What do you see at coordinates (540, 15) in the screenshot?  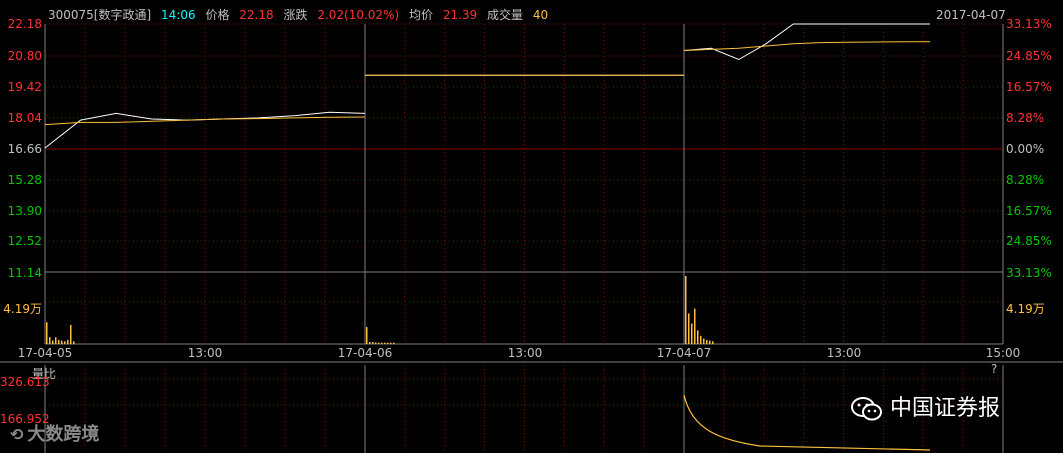 I see `volume-value: 40` at bounding box center [540, 15].